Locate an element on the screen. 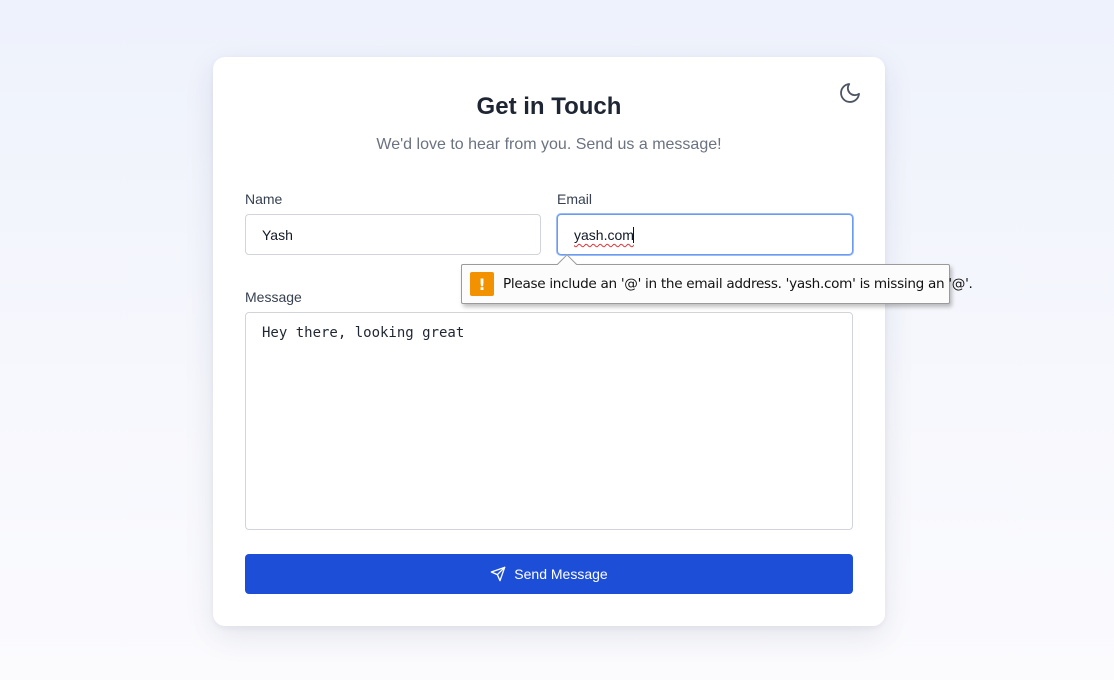 Image resolution: width=1114 pixels, height=680 pixels. warning-icon: ! is located at coordinates (482, 284).